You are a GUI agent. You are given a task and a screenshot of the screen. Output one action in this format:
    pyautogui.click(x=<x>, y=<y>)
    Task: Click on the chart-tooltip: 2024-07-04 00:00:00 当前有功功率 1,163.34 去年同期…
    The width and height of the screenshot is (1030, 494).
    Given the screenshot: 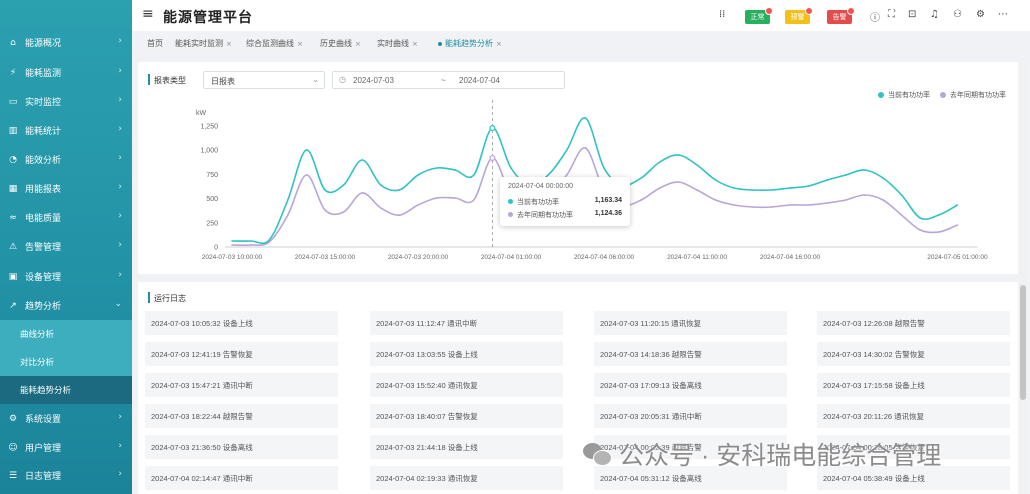 What is the action you would take?
    pyautogui.click(x=565, y=201)
    